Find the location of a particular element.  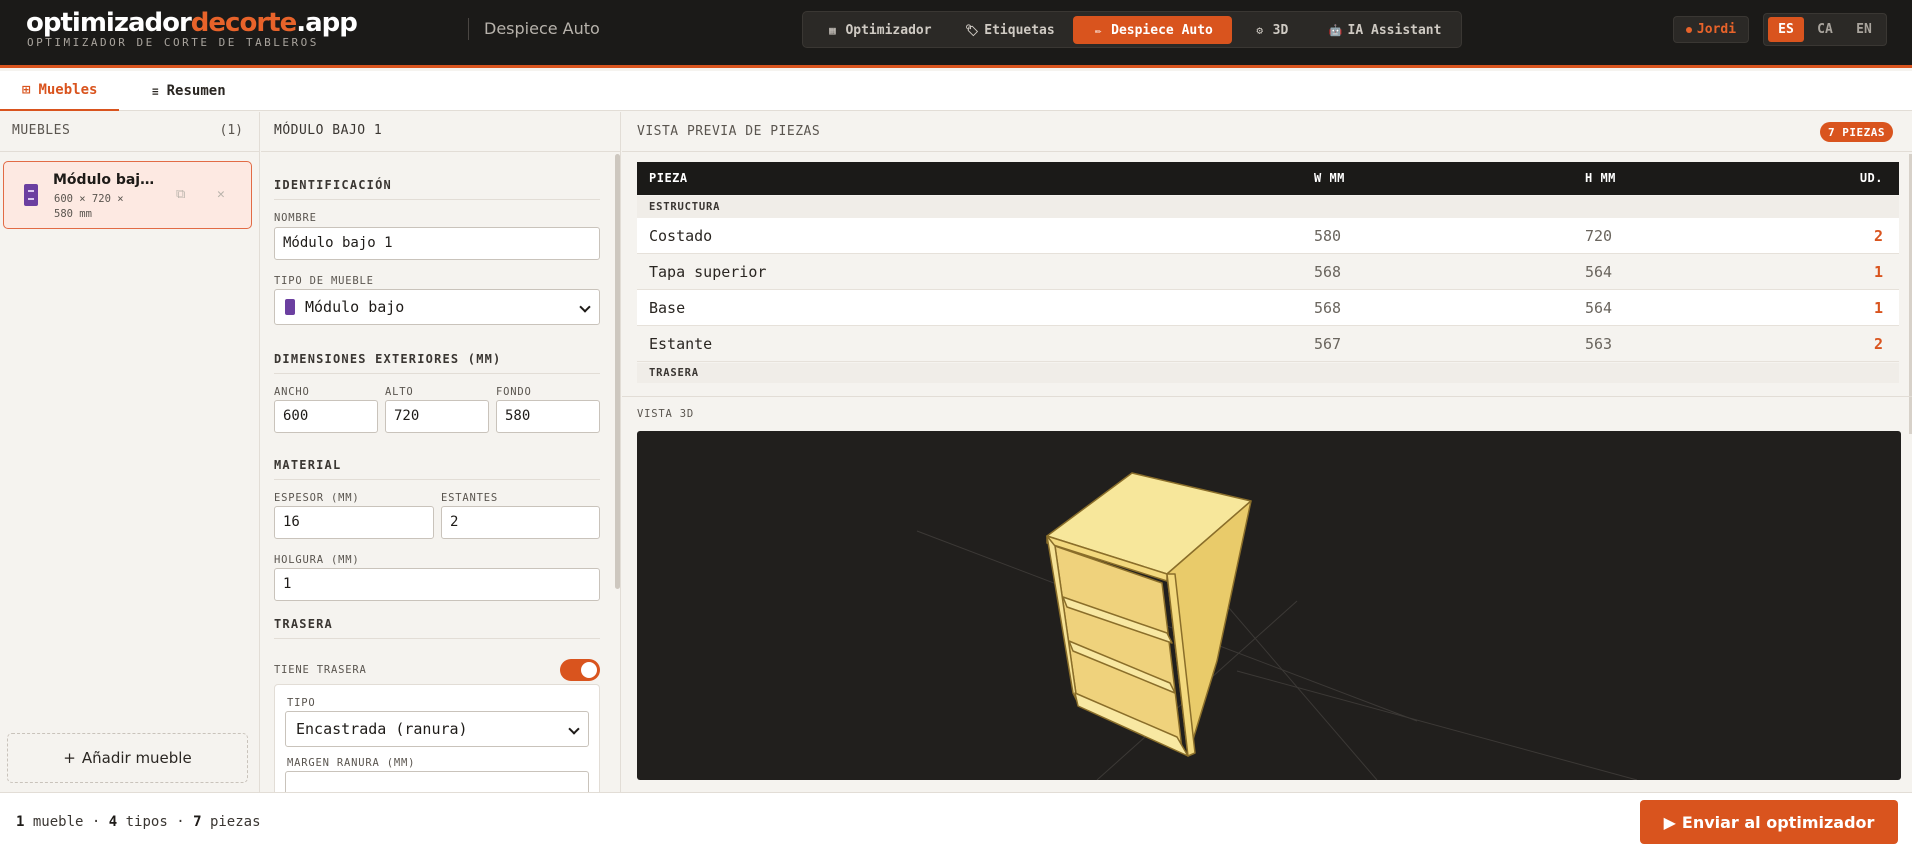

user-menu-button: Jordi is located at coordinates (1711, 29).